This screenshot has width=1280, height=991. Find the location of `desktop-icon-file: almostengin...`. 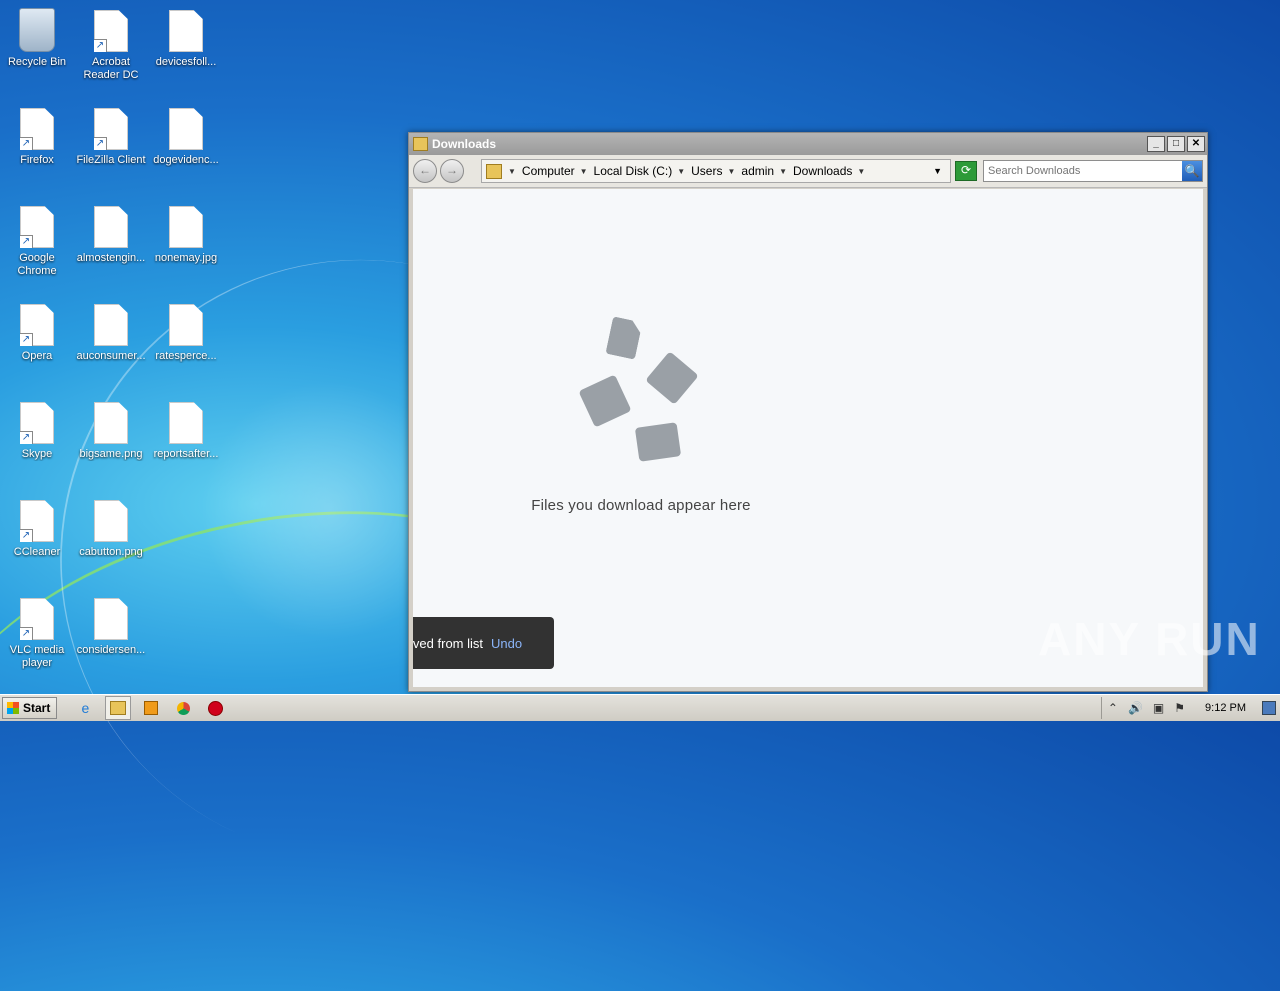

desktop-icon-file: almostengin... is located at coordinates (111, 235).